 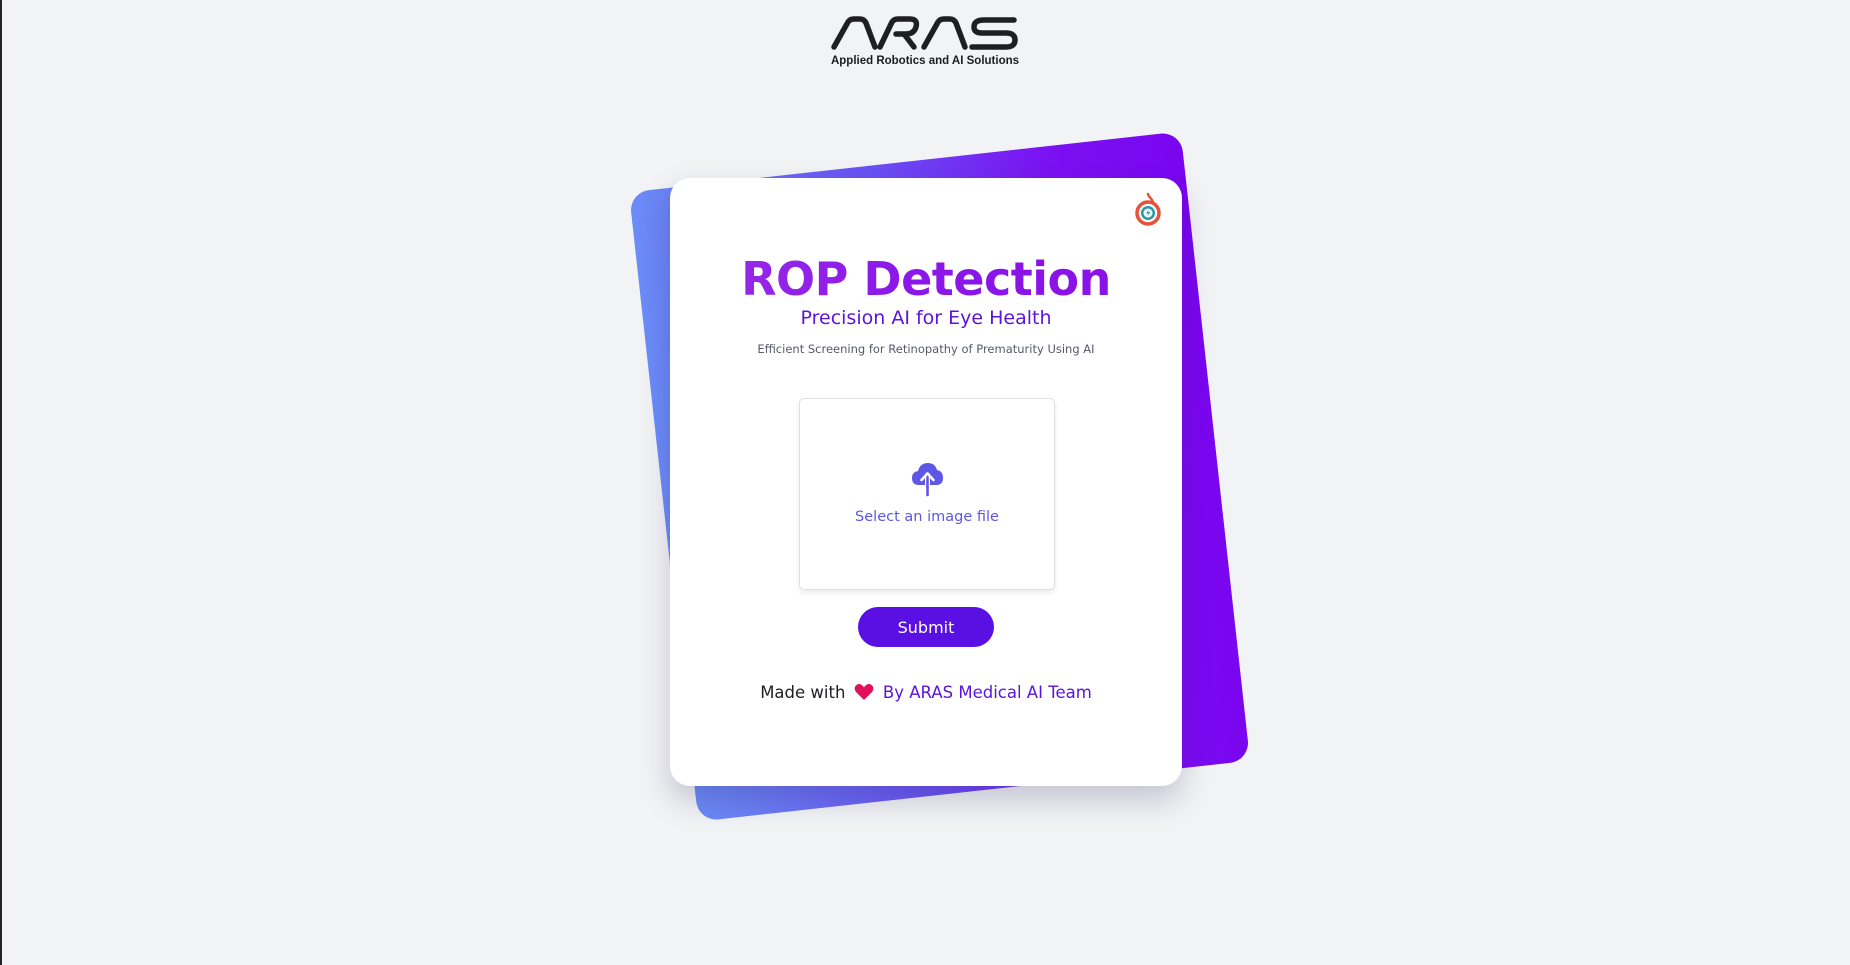 I want to click on brand-logo: Applied Robotics and AI Solutions, so click(x=925, y=41).